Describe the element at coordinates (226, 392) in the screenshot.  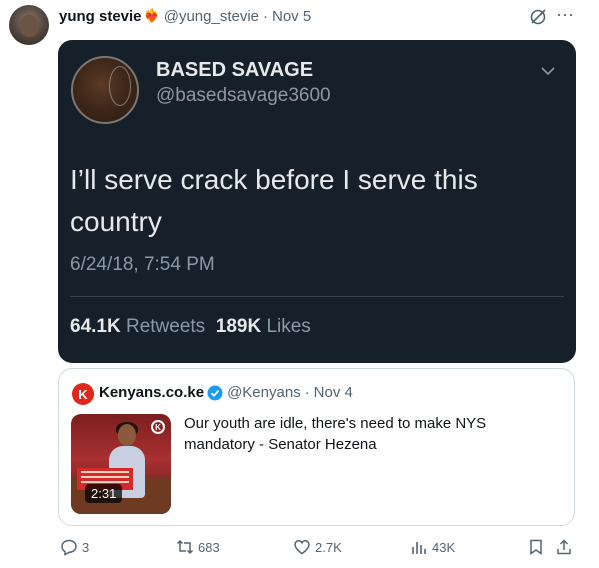
I see `quote-header: Kenyans.co.ke @Kenyans · Nov 4` at that location.